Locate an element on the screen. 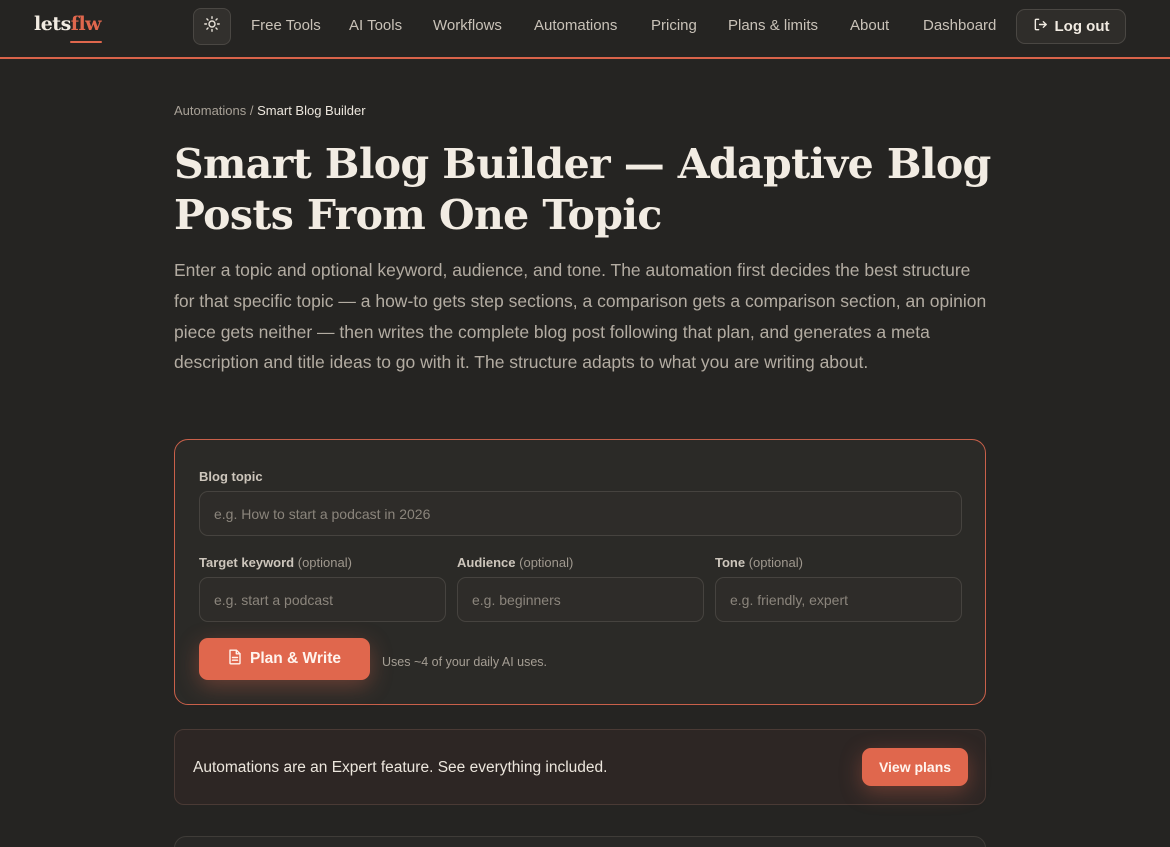  logo-accent-text: flw is located at coordinates (86, 24).